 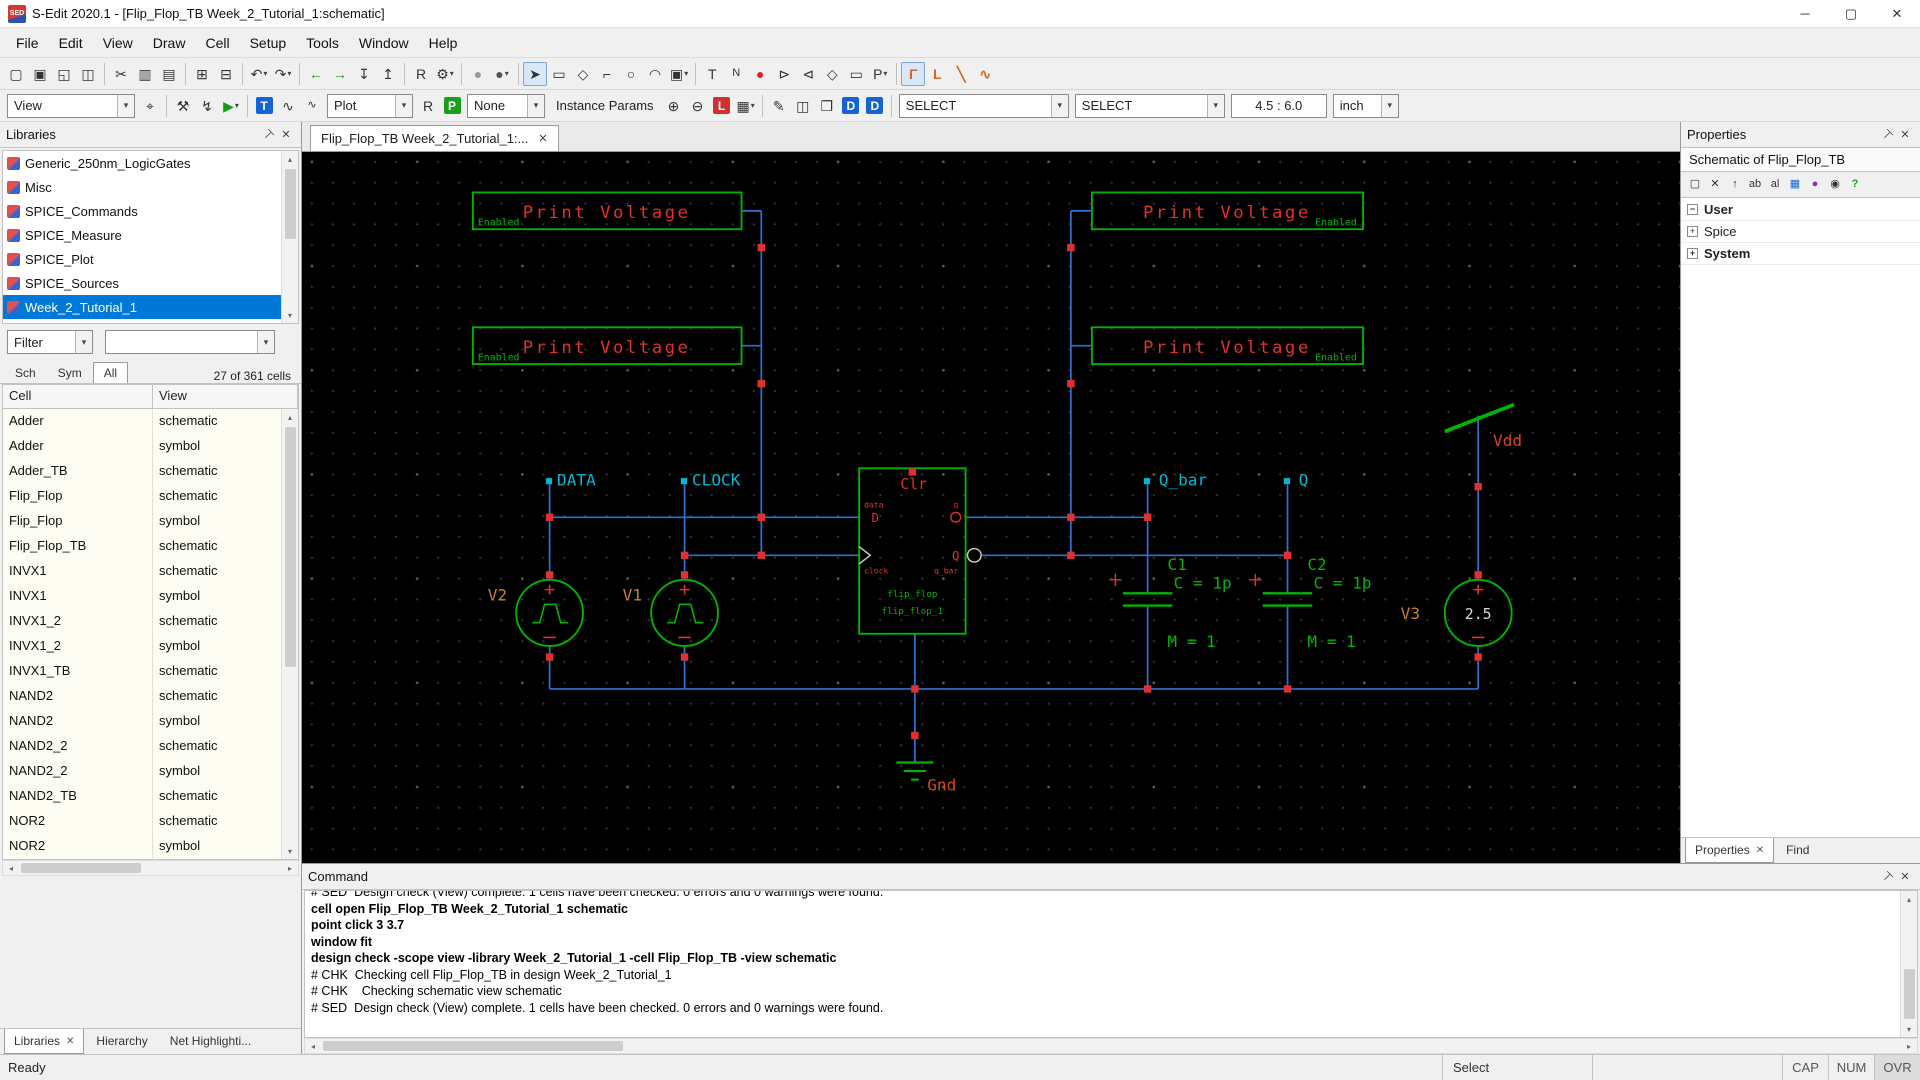 I want to click on prop-delete-button: ✕, so click(x=1715, y=185).